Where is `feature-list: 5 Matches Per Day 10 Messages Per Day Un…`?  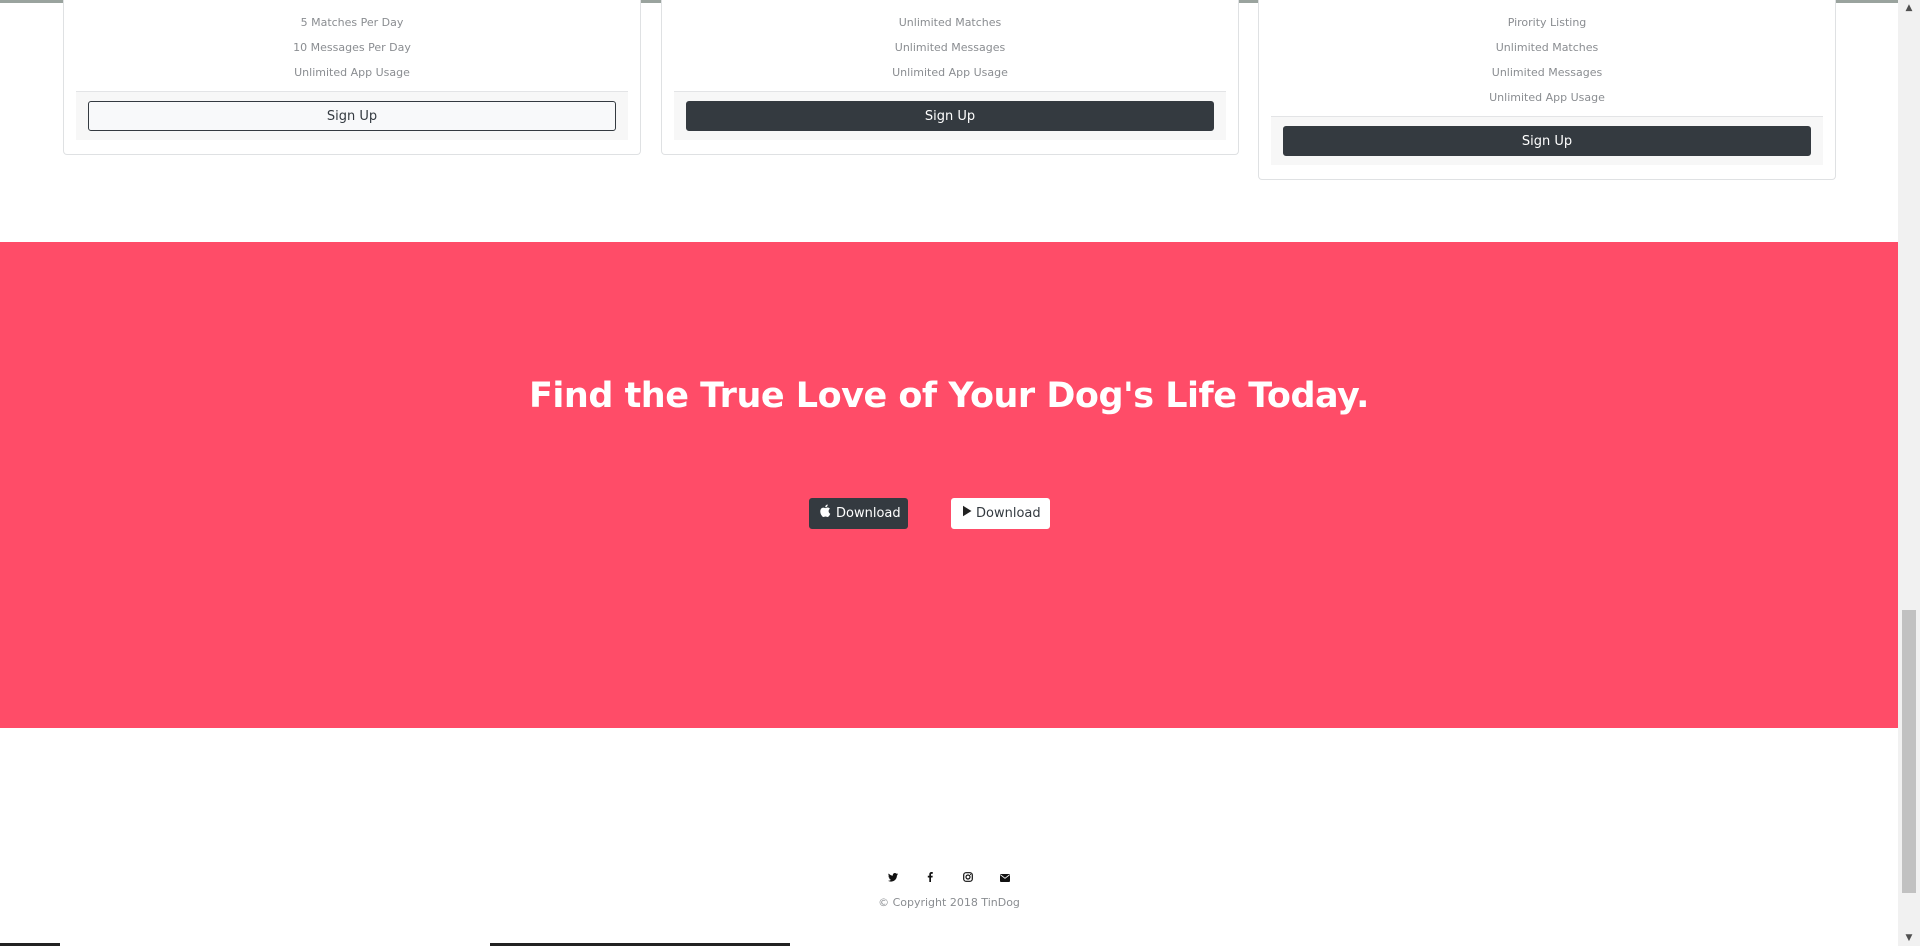
feature-list: 5 Matches Per Day 10 Messages Per Day Un… is located at coordinates (352, 47).